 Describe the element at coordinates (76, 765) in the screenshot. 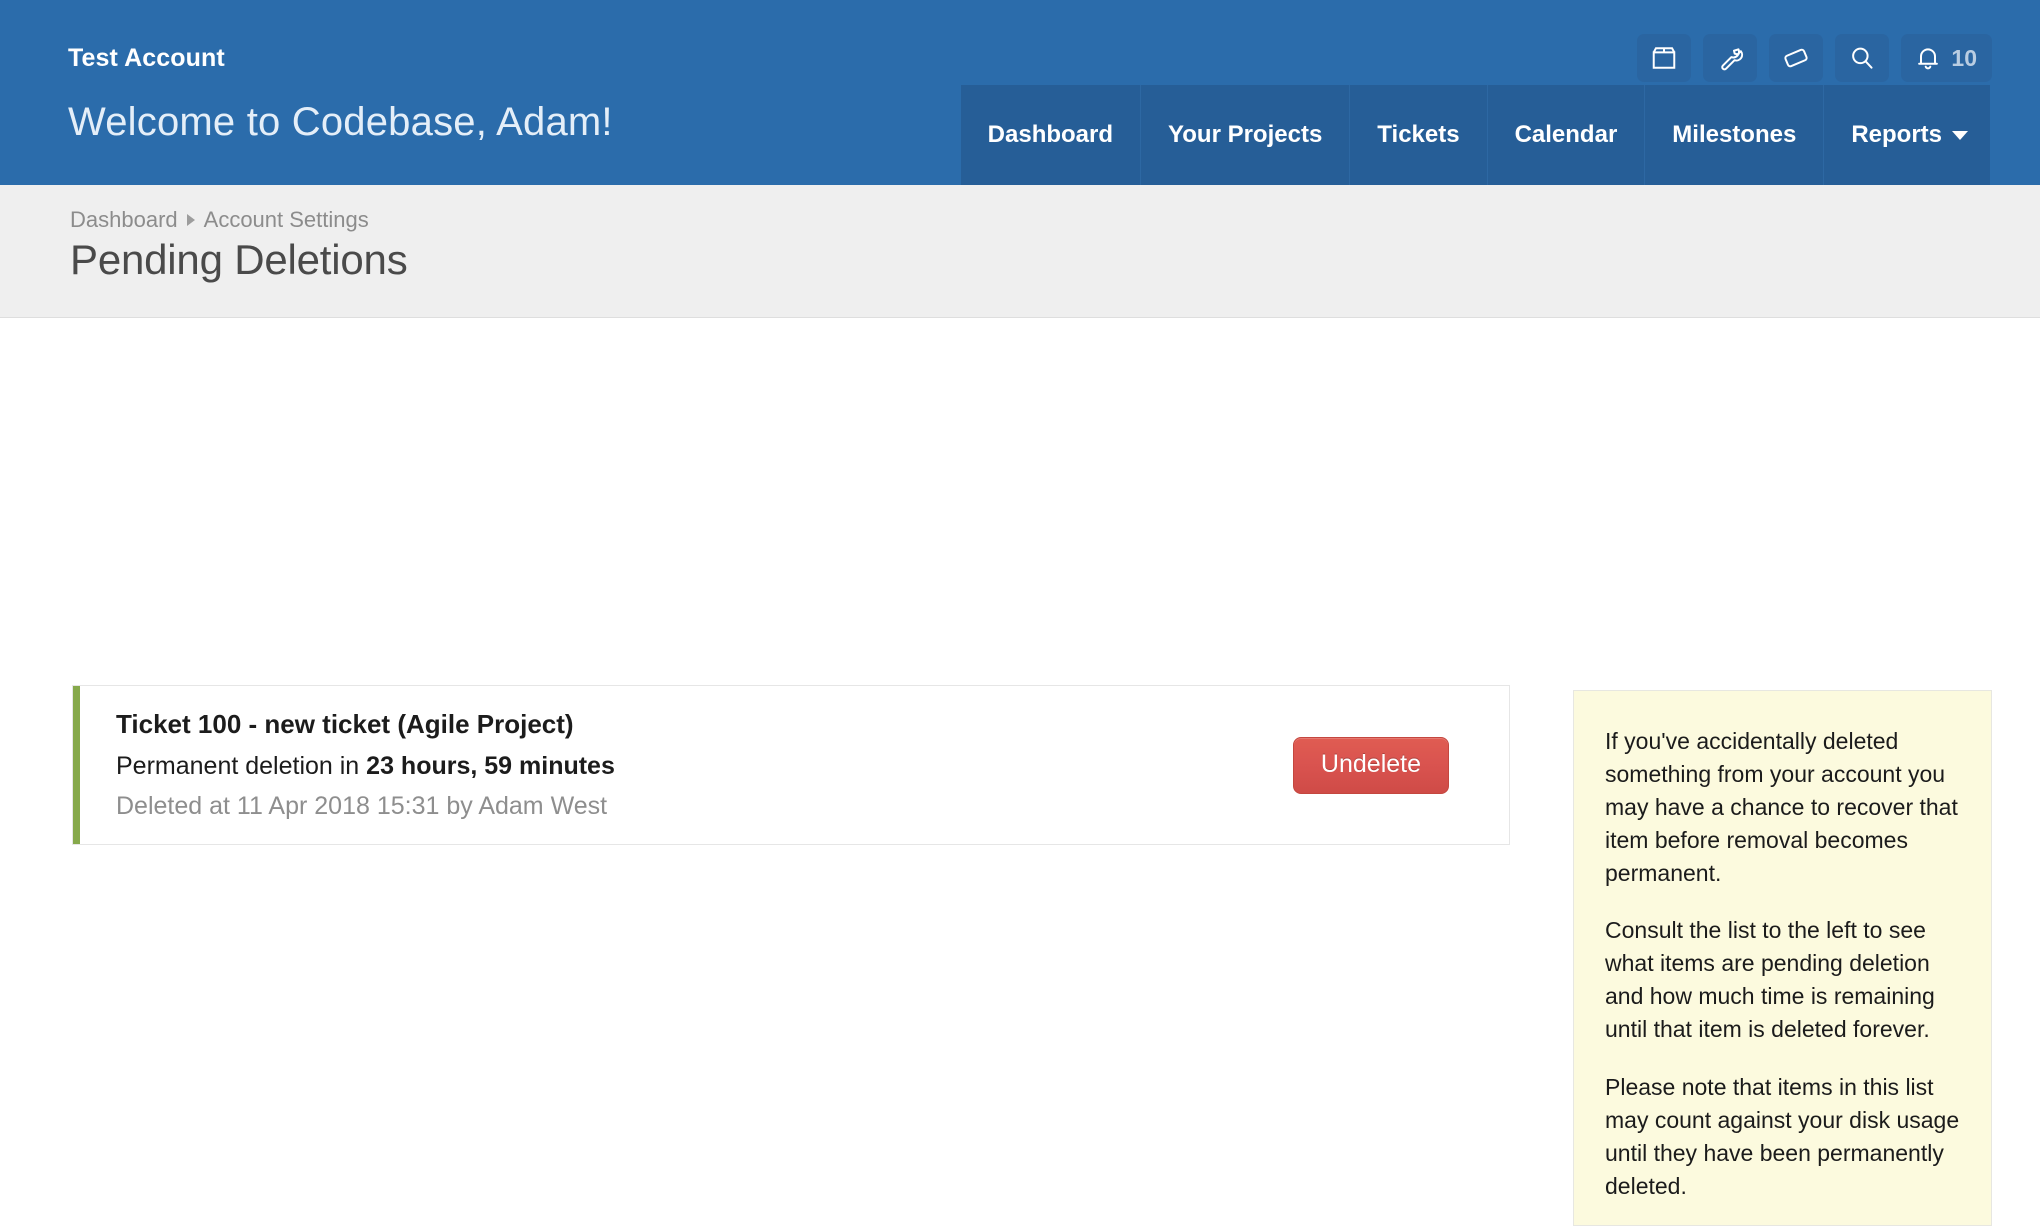

I see `status-accent-bar` at that location.